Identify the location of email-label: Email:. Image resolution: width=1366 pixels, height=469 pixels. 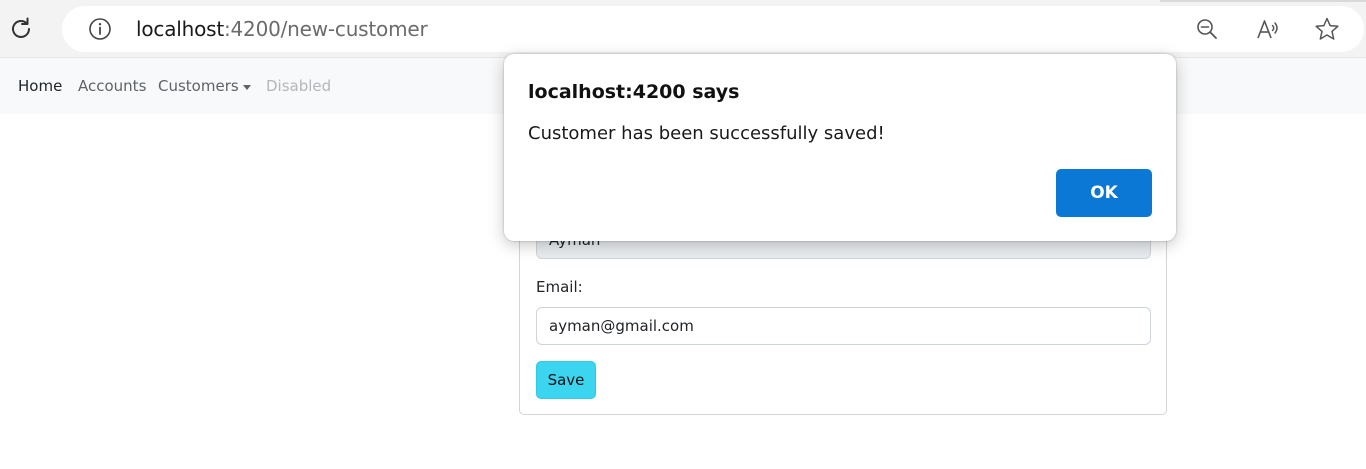
(559, 287).